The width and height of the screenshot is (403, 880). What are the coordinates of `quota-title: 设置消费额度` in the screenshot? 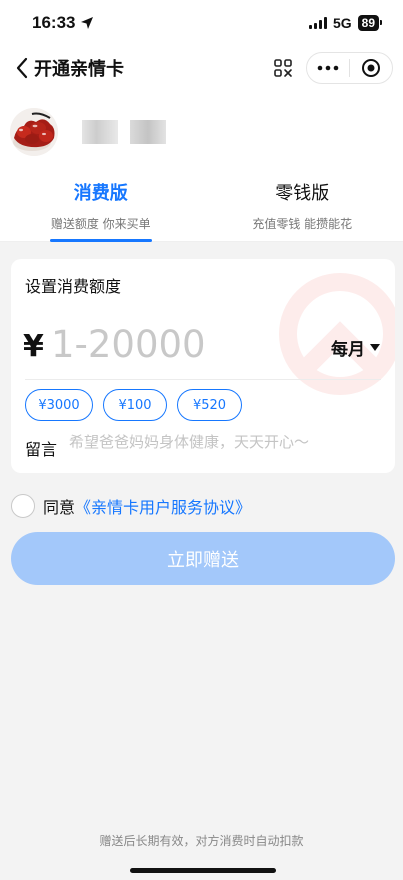 It's located at (73, 286).